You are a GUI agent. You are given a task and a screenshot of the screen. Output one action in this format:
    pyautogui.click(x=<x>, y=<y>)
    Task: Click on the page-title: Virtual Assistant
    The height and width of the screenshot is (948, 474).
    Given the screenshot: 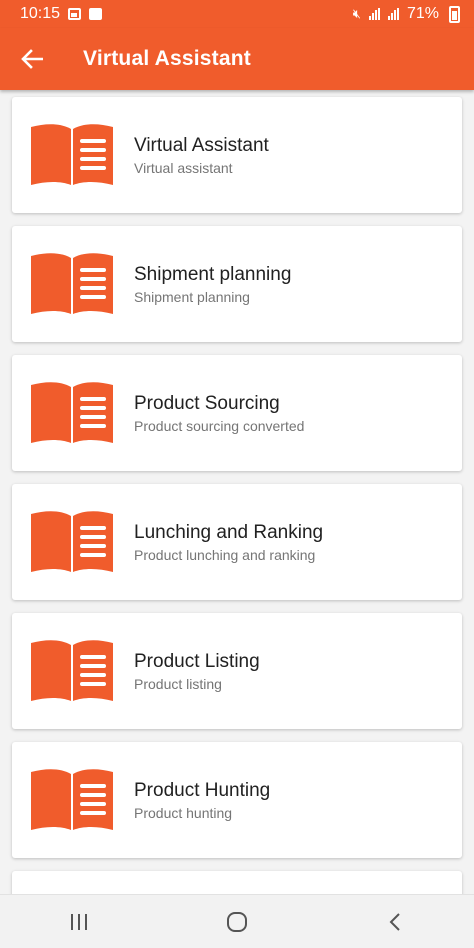 What is the action you would take?
    pyautogui.click(x=167, y=58)
    